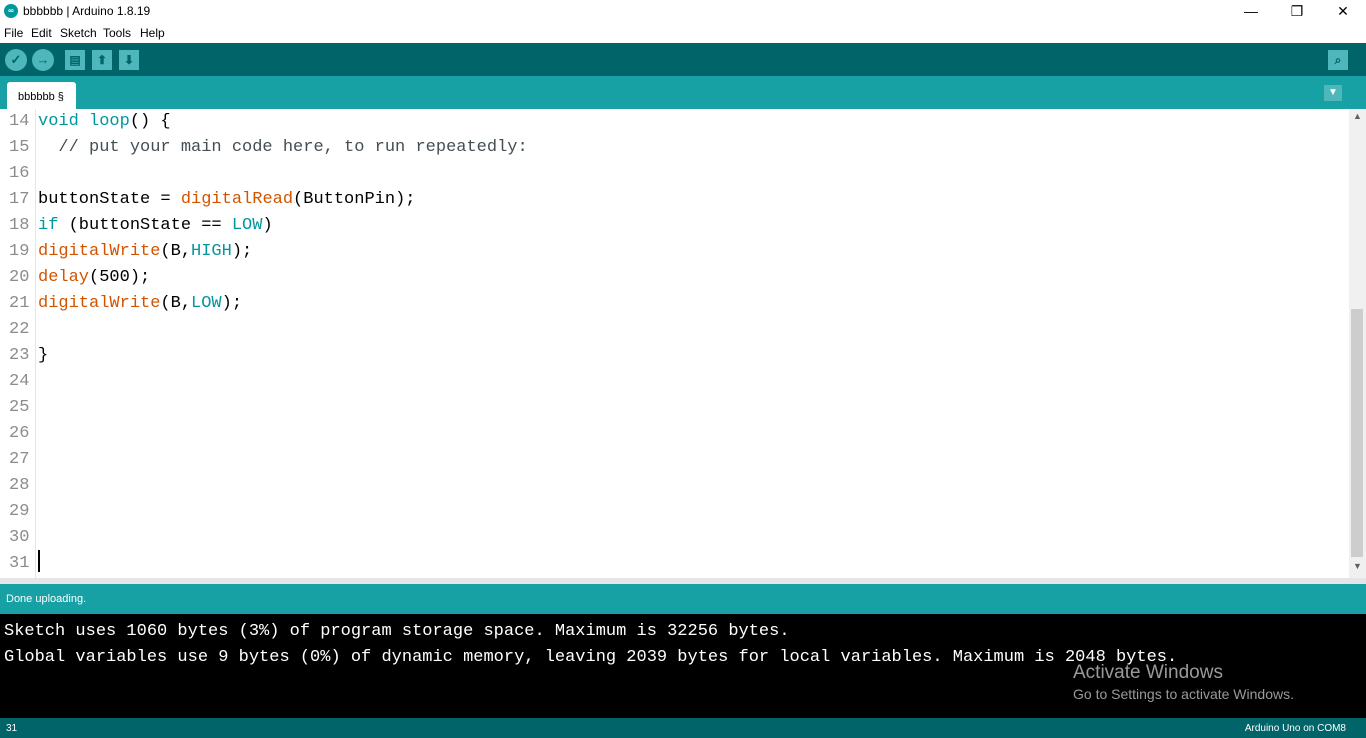 The width and height of the screenshot is (1366, 738). Describe the element at coordinates (13, 33) in the screenshot. I see `menu-file: File` at that location.